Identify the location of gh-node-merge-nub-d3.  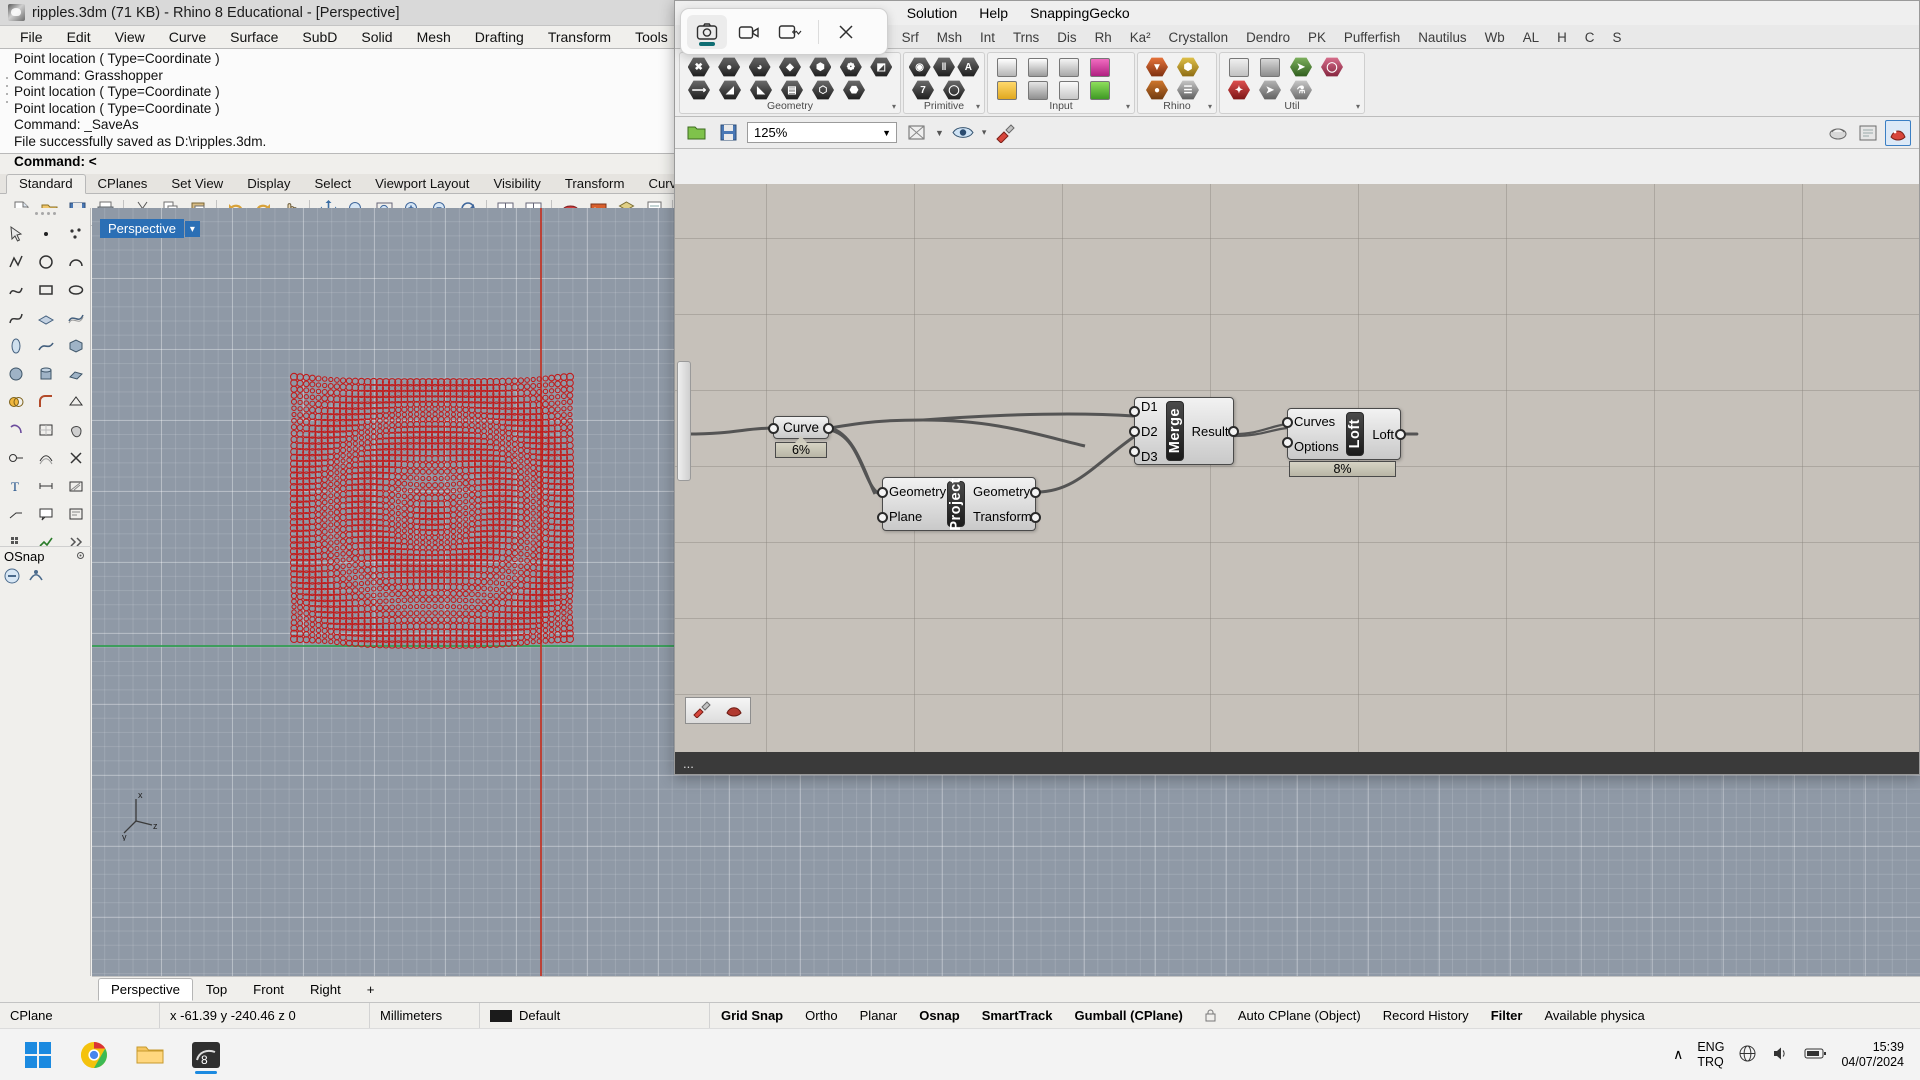
(1134, 451).